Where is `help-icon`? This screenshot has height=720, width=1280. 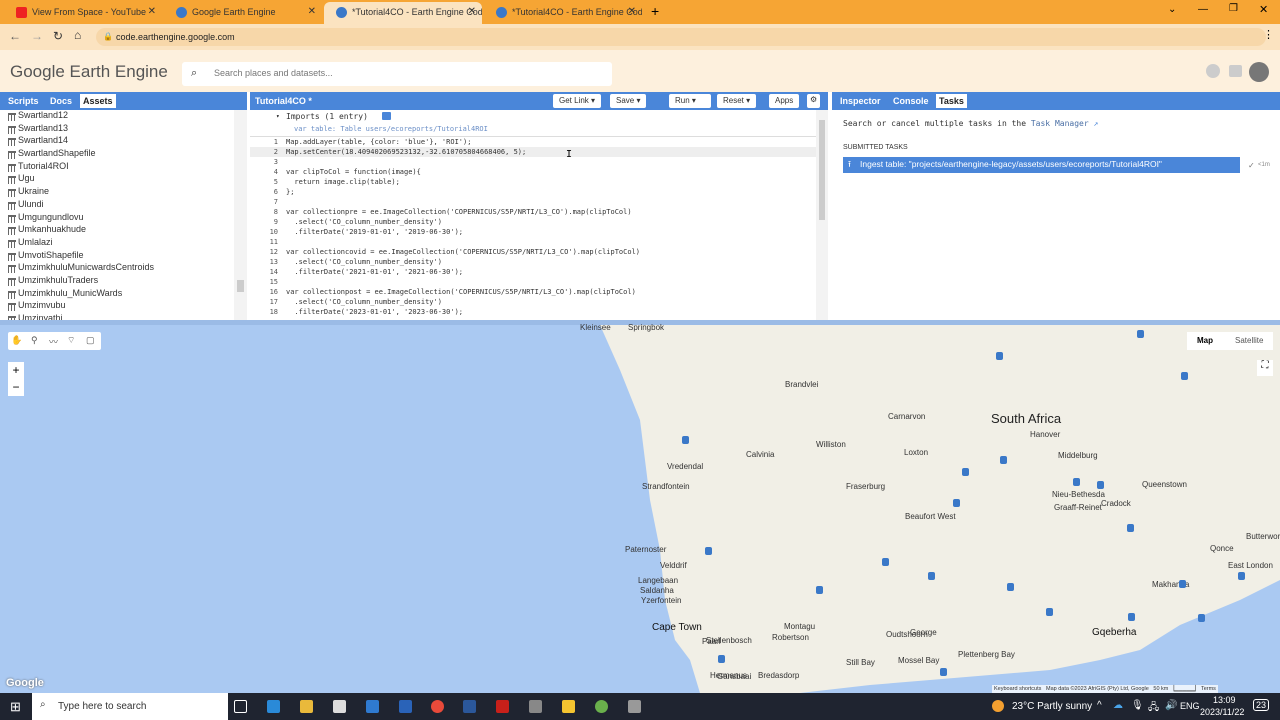 help-icon is located at coordinates (1213, 71).